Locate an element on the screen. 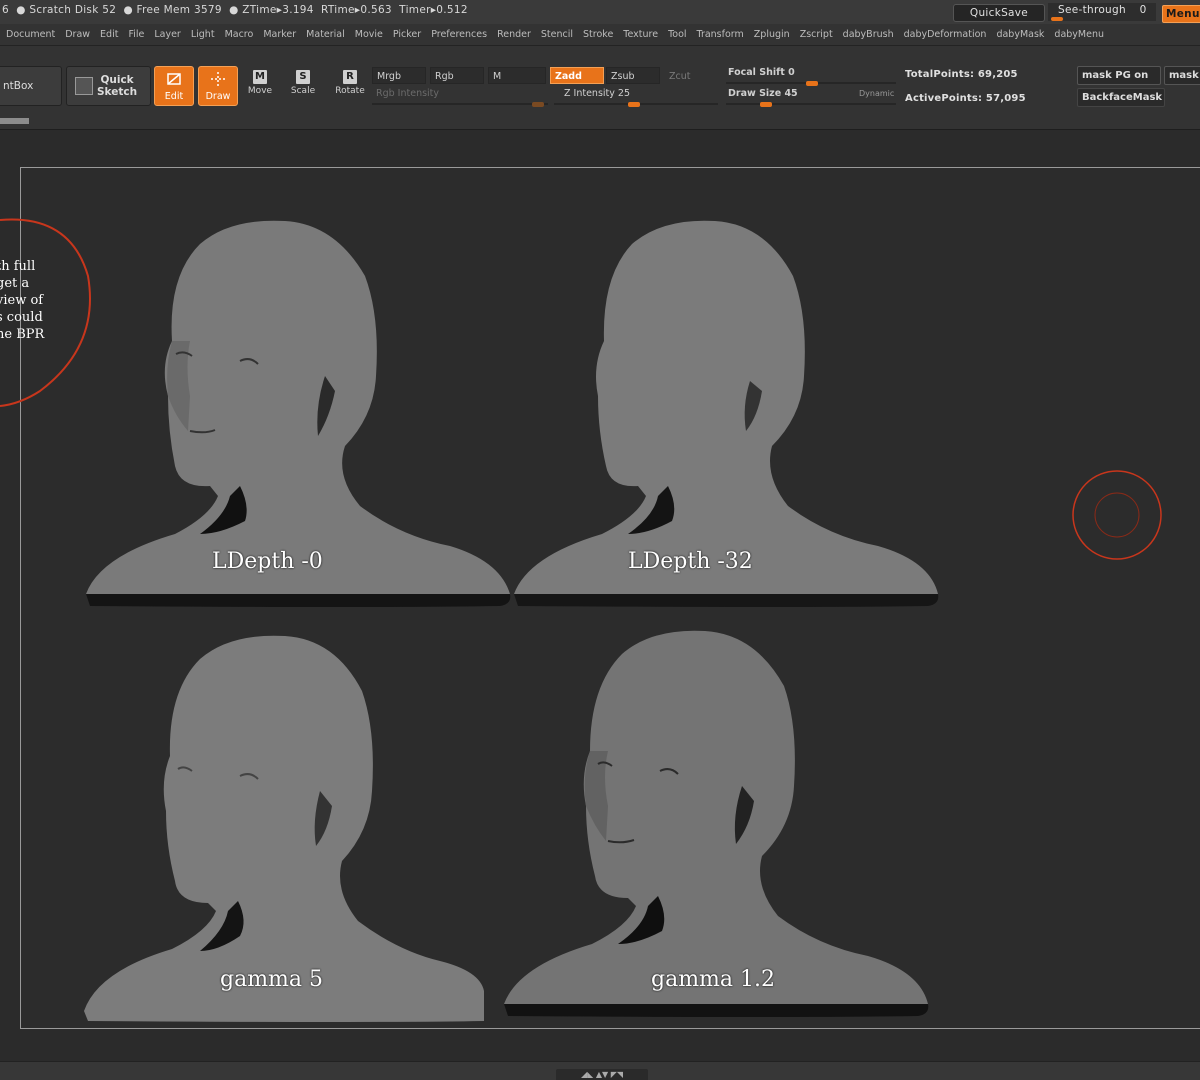 This screenshot has width=1200, height=1080. focal-shift-knob is located at coordinates (812, 83).